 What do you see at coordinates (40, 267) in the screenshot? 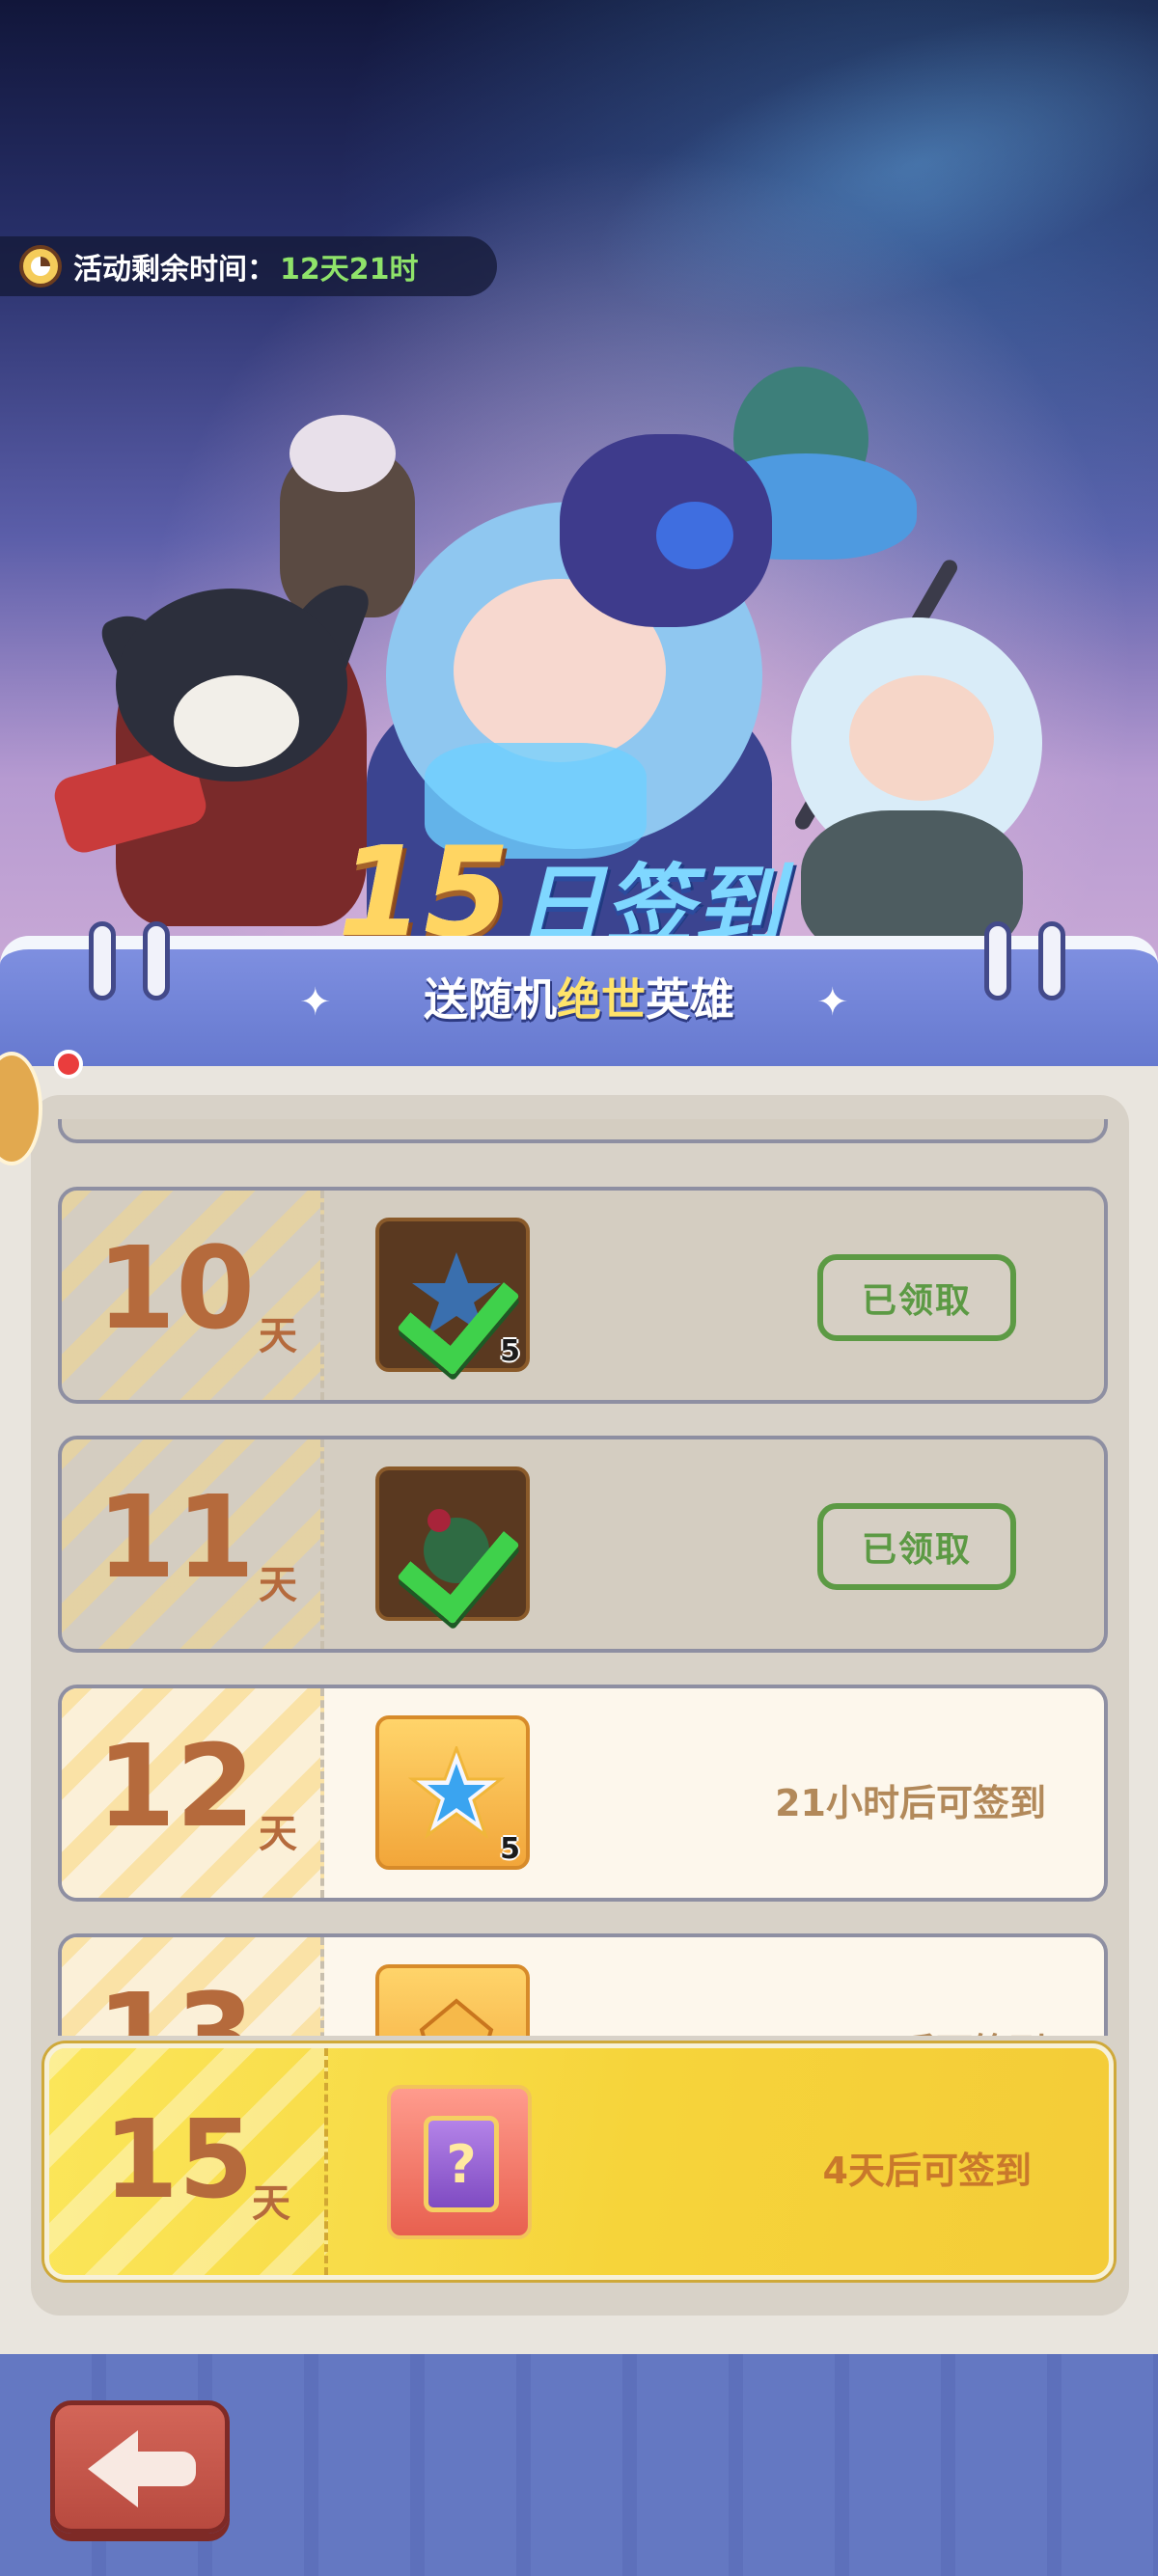
I see `clock-icon` at bounding box center [40, 267].